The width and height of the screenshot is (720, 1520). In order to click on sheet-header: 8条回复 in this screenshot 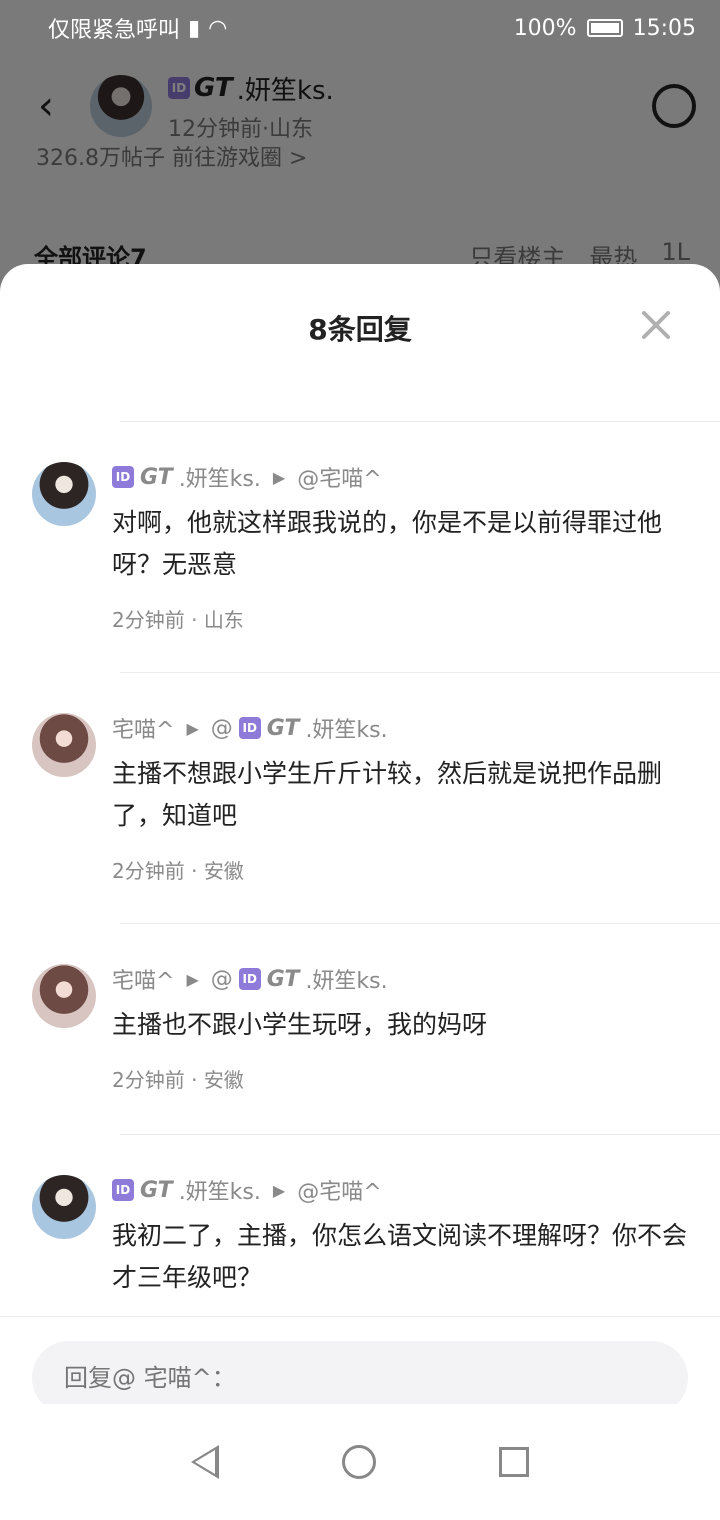, I will do `click(420, 343)`.